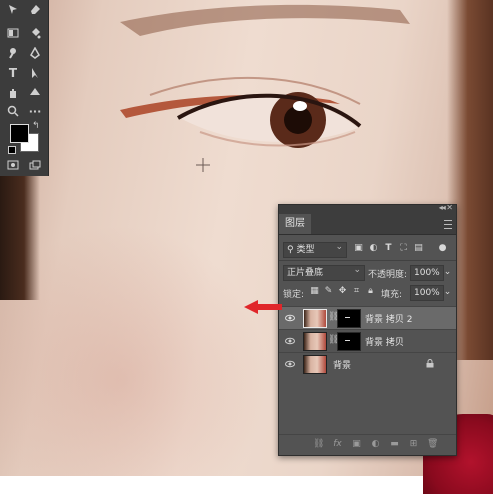 The height and width of the screenshot is (494, 493). I want to click on blend-row: 正片叠底 不透明度: 100% ⌄, so click(367, 272).